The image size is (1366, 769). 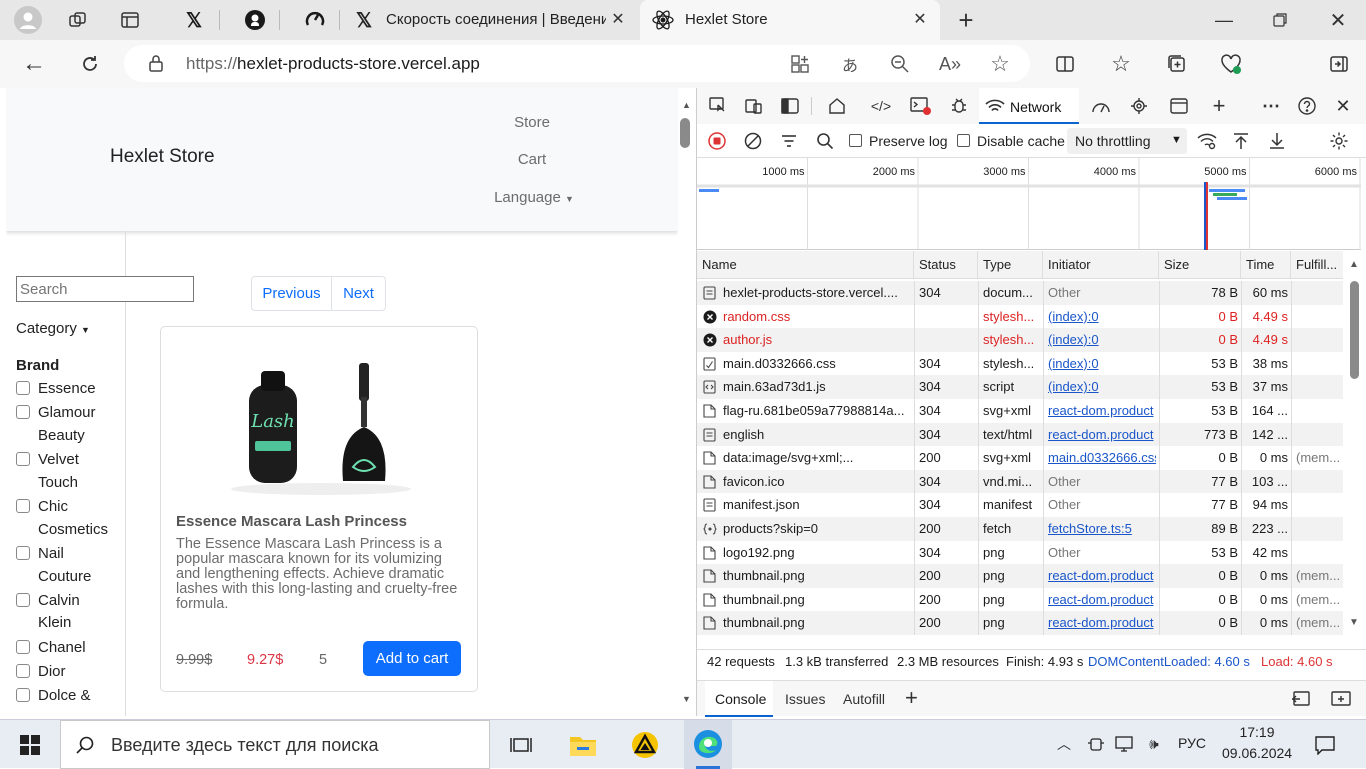 I want to click on inspect-element-icon, so click(x=718, y=106).